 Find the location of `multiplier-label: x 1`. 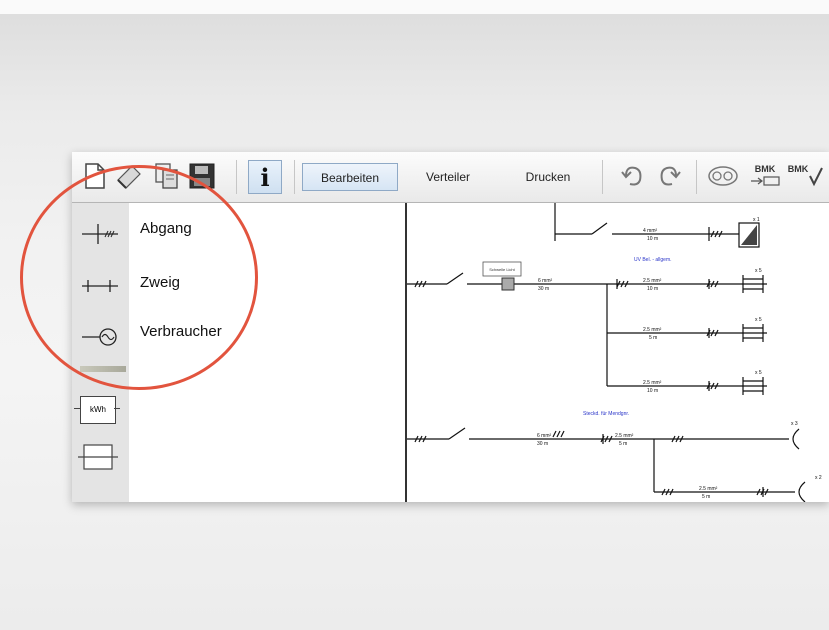

multiplier-label: x 1 is located at coordinates (756, 220).